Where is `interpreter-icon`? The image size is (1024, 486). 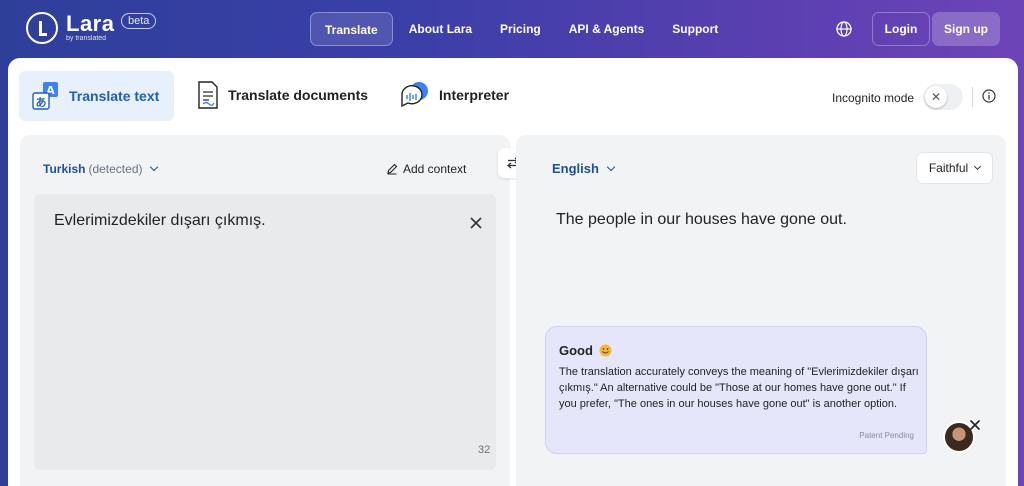 interpreter-icon is located at coordinates (414, 95).